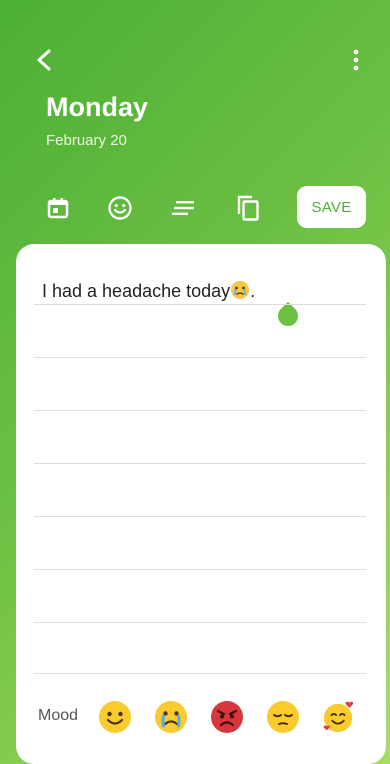 The width and height of the screenshot is (390, 764). I want to click on crying-face-icon, so click(171, 717).